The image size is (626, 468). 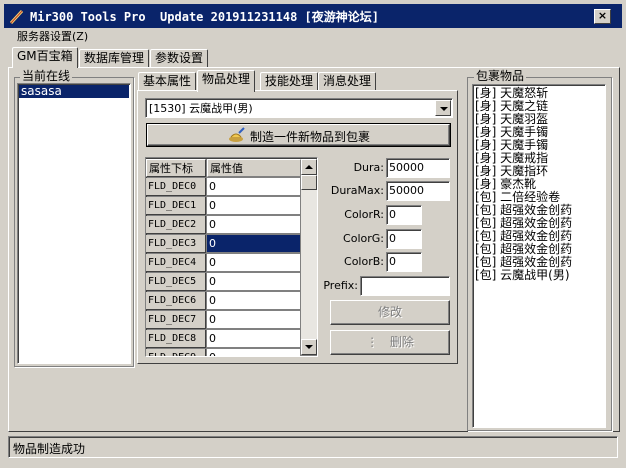 What do you see at coordinates (313, 37) in the screenshot?
I see `menu-bar: 服务器设置(Z)` at bounding box center [313, 37].